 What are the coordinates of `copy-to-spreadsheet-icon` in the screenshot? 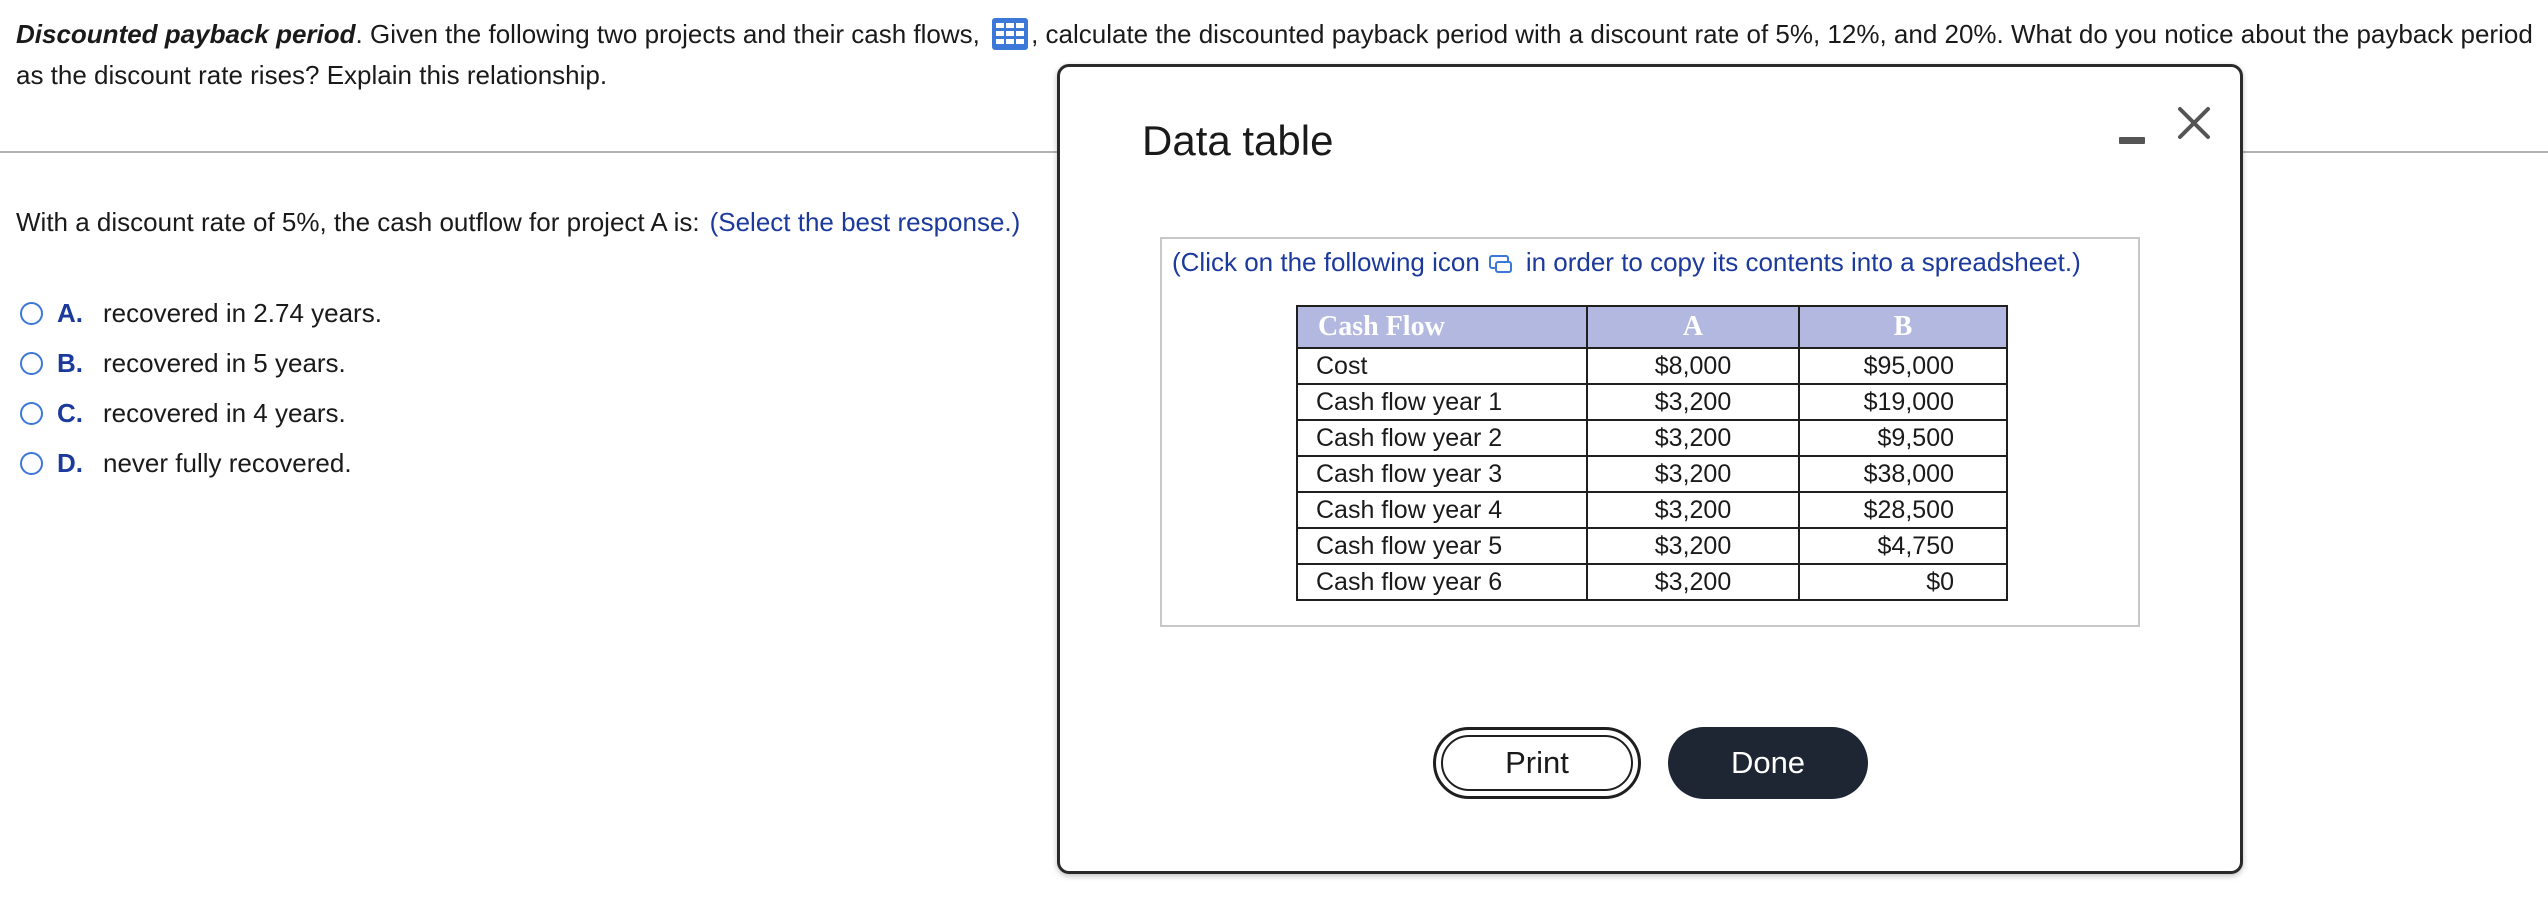 It's located at (1501, 264).